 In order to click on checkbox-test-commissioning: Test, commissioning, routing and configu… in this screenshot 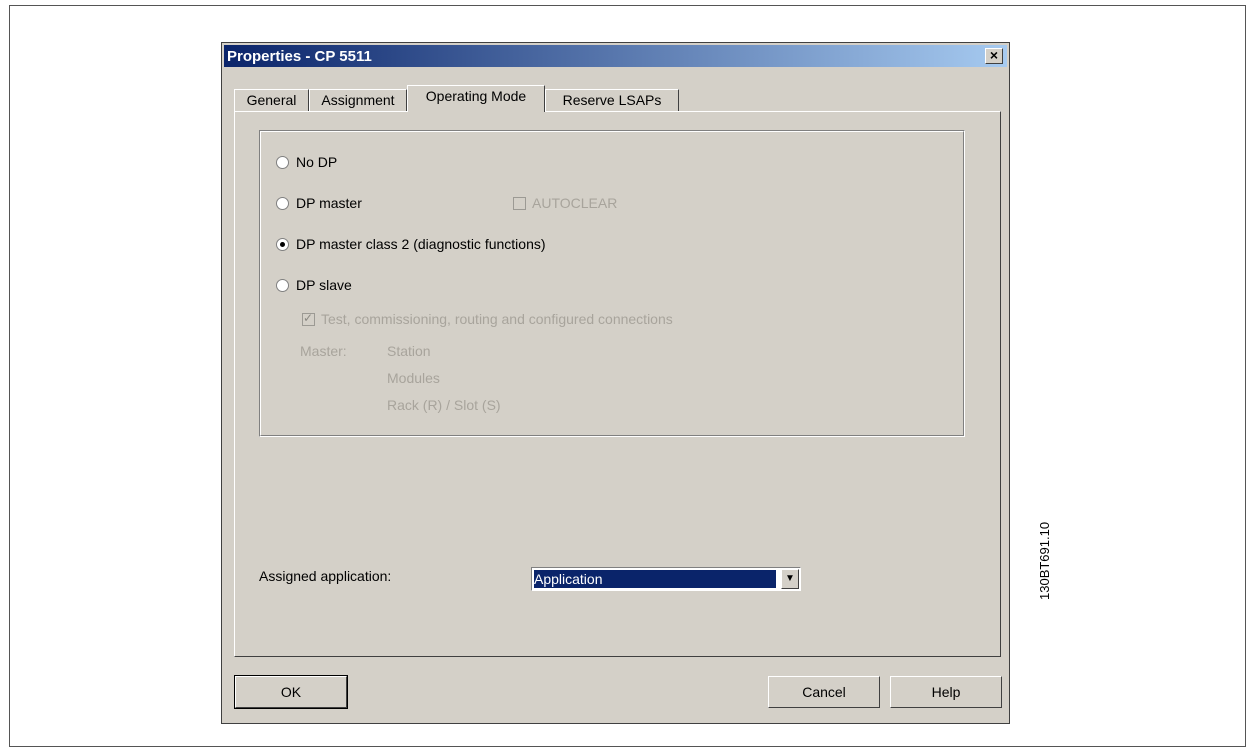, I will do `click(487, 319)`.